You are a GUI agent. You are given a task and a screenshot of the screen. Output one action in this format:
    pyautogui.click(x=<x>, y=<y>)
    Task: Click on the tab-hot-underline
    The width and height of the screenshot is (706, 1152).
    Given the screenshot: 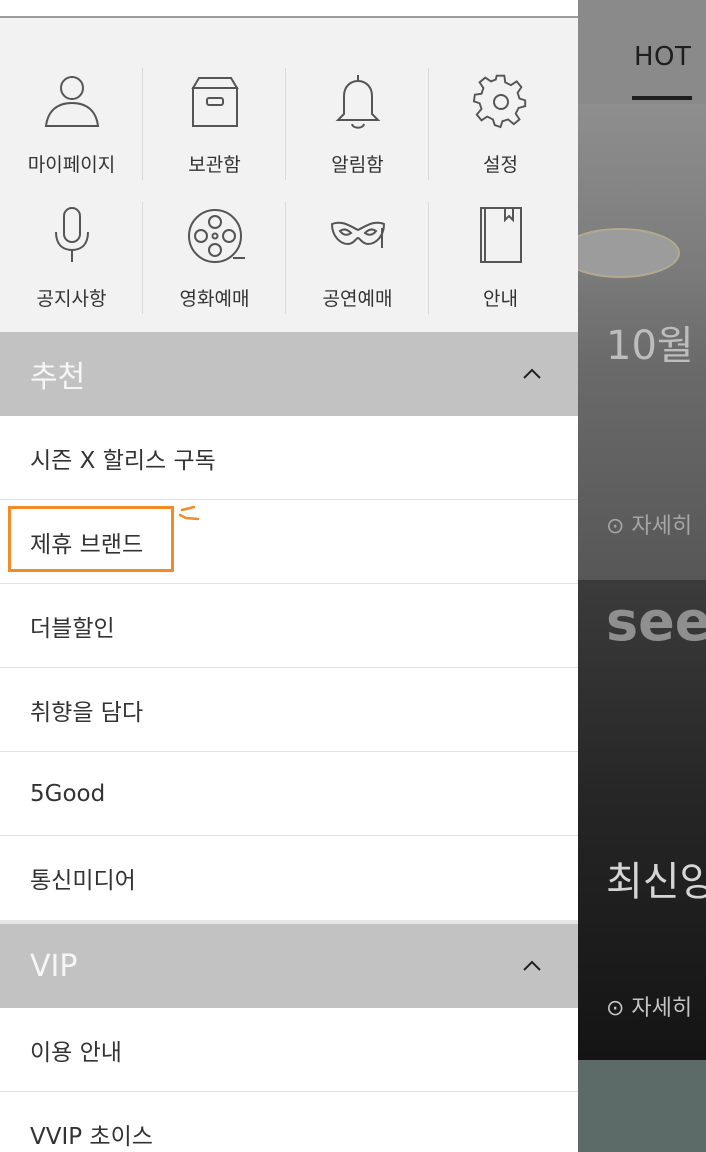 What is the action you would take?
    pyautogui.click(x=662, y=98)
    